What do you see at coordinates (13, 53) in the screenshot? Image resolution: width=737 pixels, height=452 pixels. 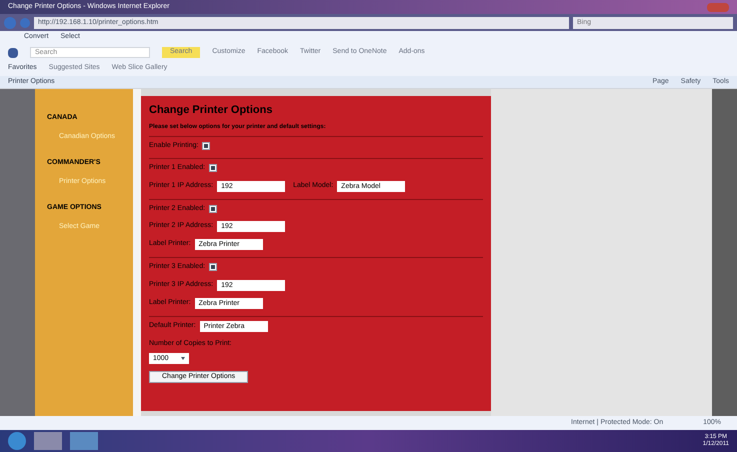 I see `app-icon` at bounding box center [13, 53].